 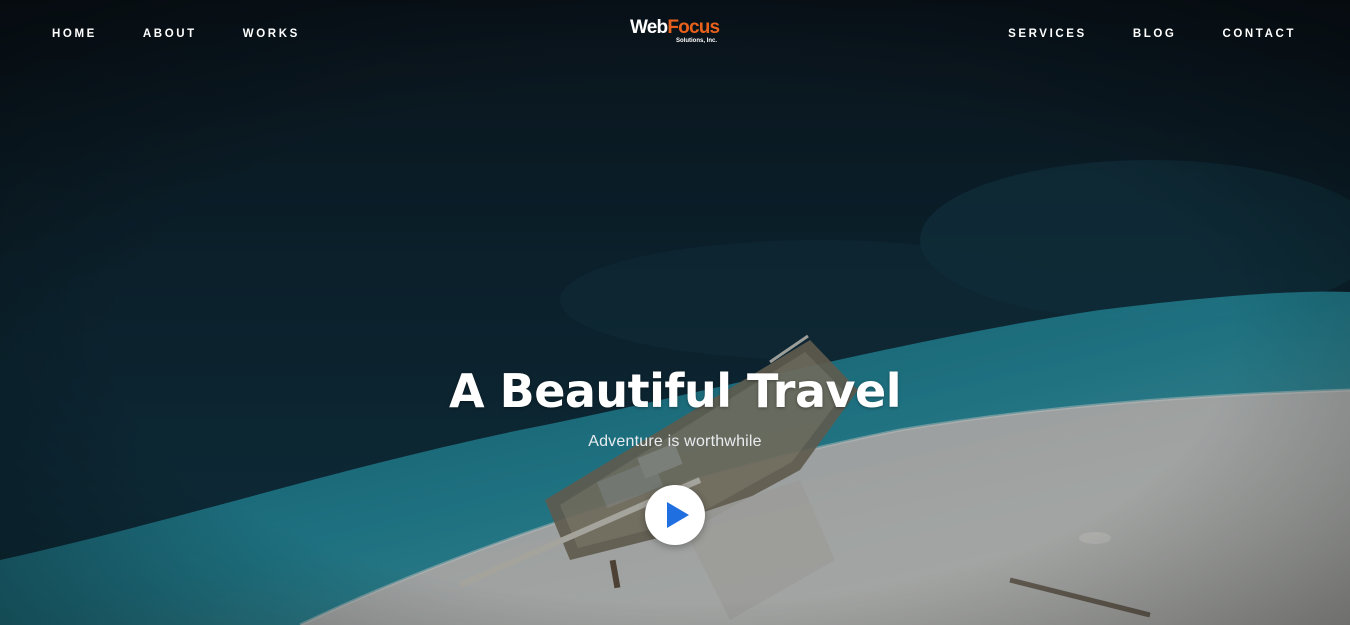 I want to click on logo-word-focus: Focus, so click(x=693, y=27).